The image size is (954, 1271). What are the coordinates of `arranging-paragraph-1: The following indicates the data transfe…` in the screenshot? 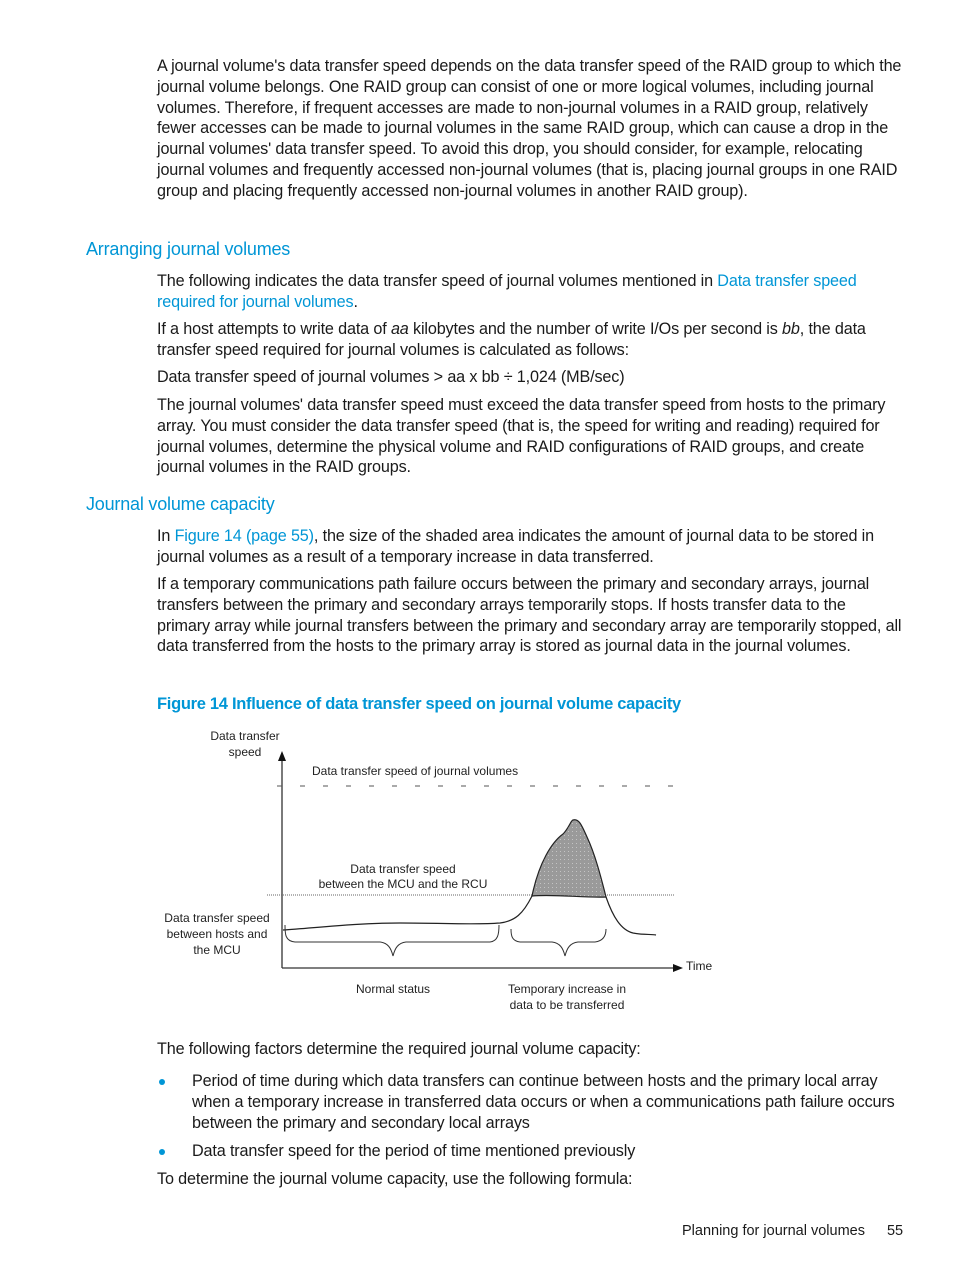 It's located at (529, 292).